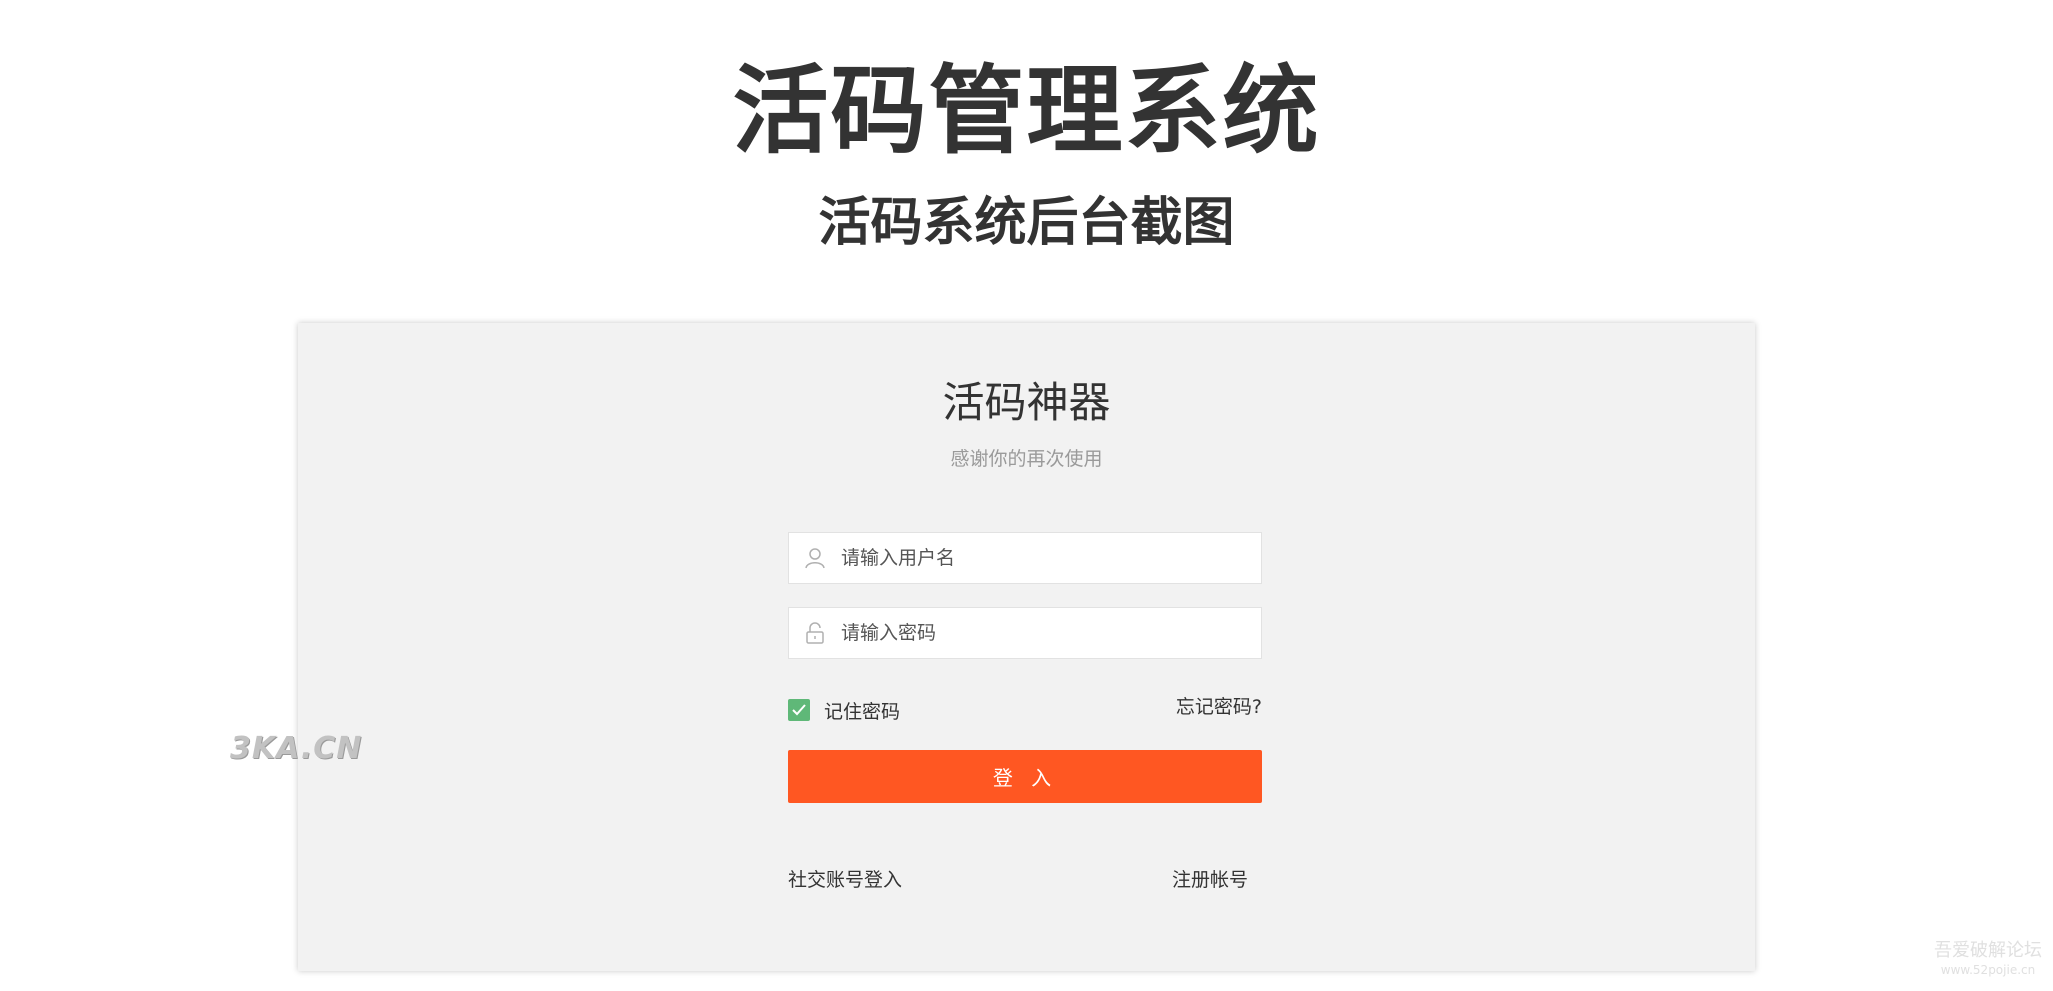 The height and width of the screenshot is (991, 2053). I want to click on page-title: 活码管理系统, so click(1026, 111).